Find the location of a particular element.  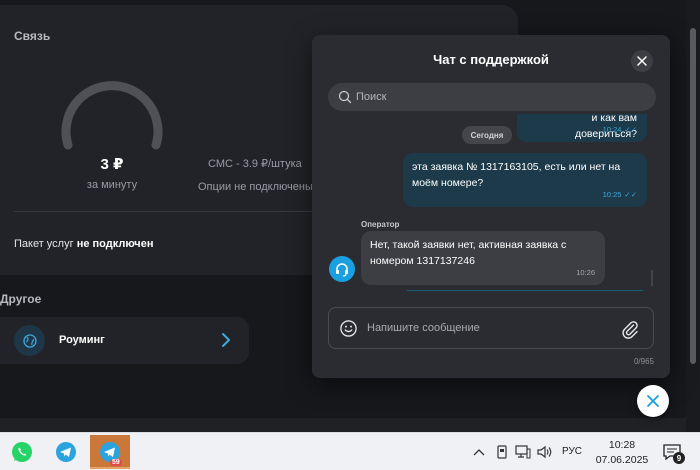

char-counter: 0/965 is located at coordinates (643, 361).